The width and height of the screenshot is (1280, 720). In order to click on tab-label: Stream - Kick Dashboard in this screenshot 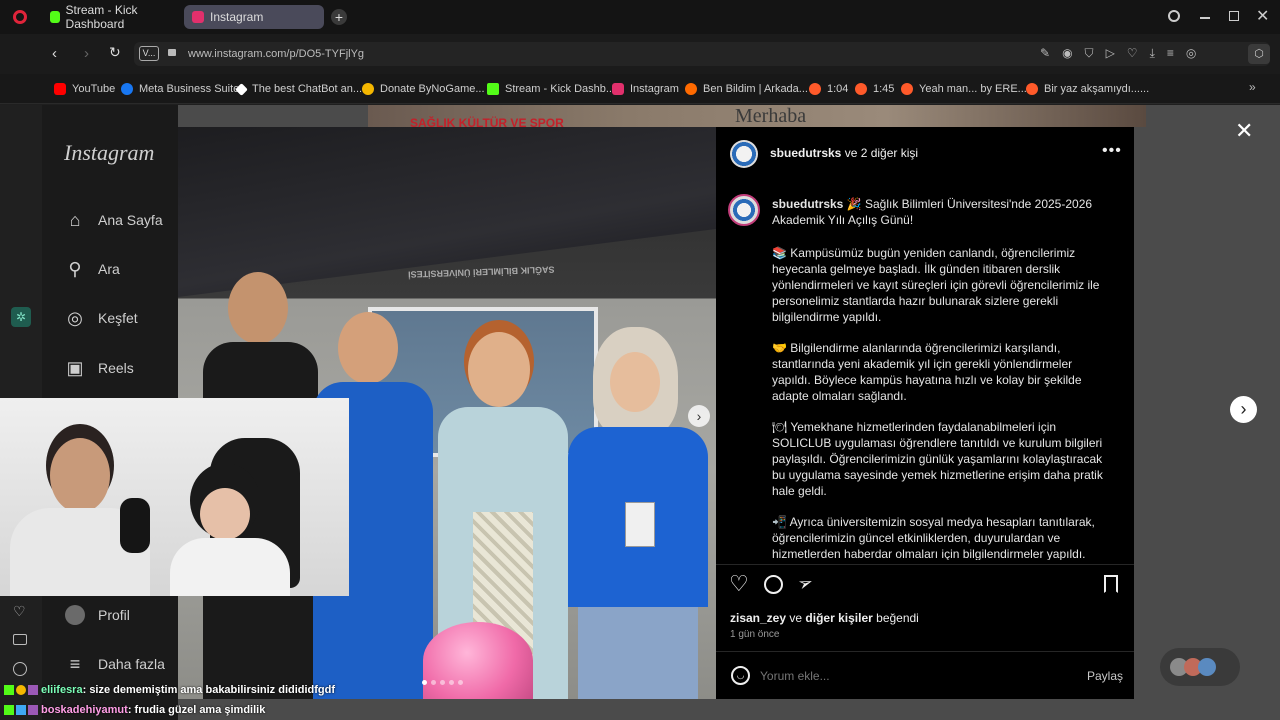, I will do `click(101, 17)`.